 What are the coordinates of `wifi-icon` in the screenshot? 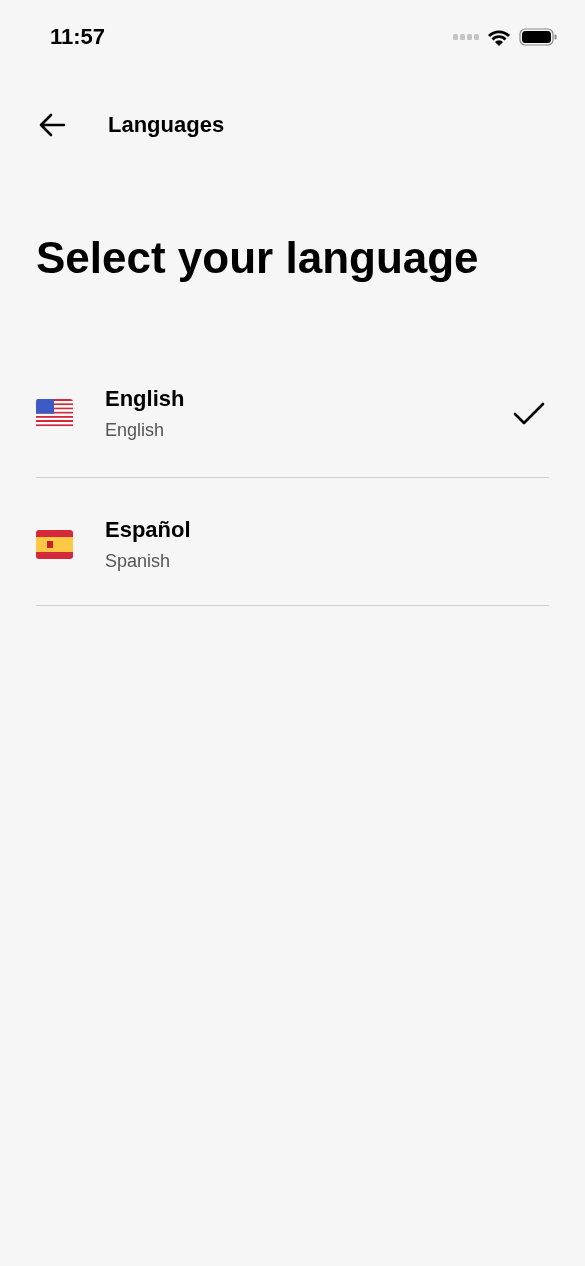 It's located at (499, 37).